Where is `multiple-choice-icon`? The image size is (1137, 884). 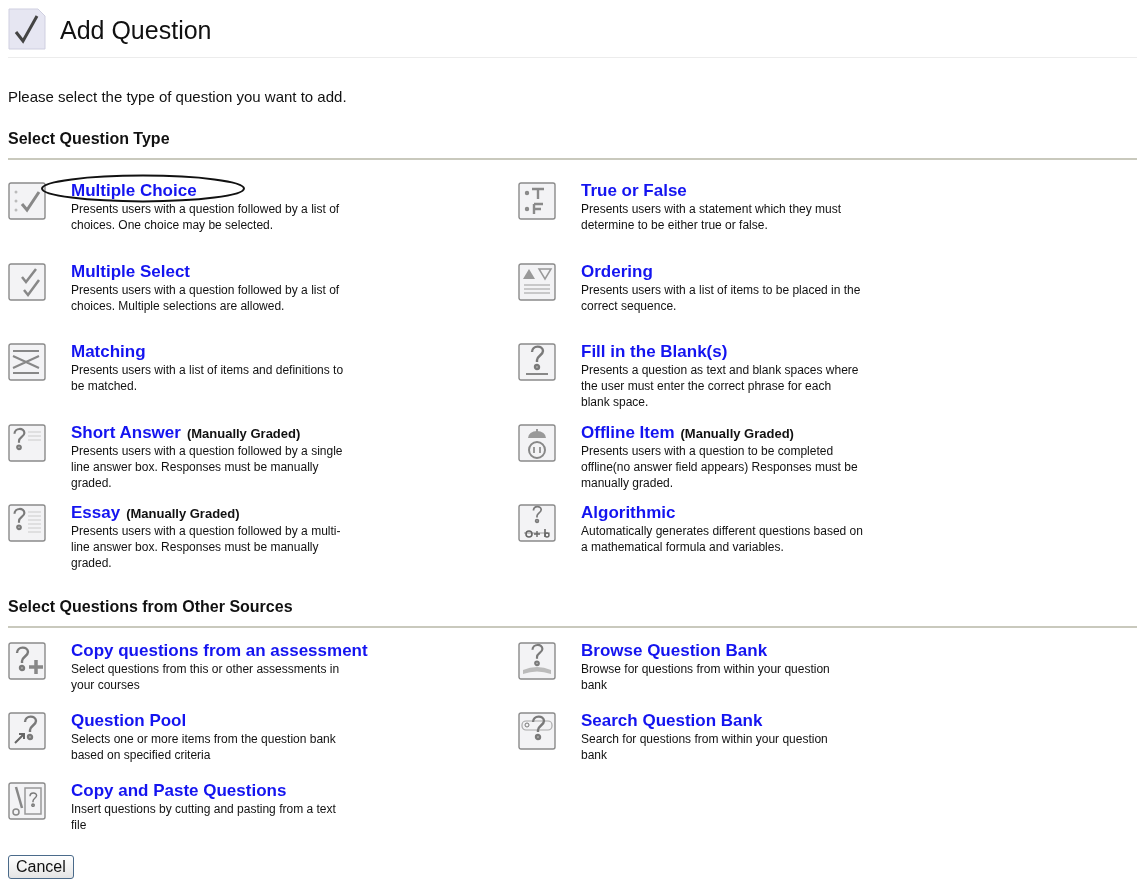 multiple-choice-icon is located at coordinates (27, 201).